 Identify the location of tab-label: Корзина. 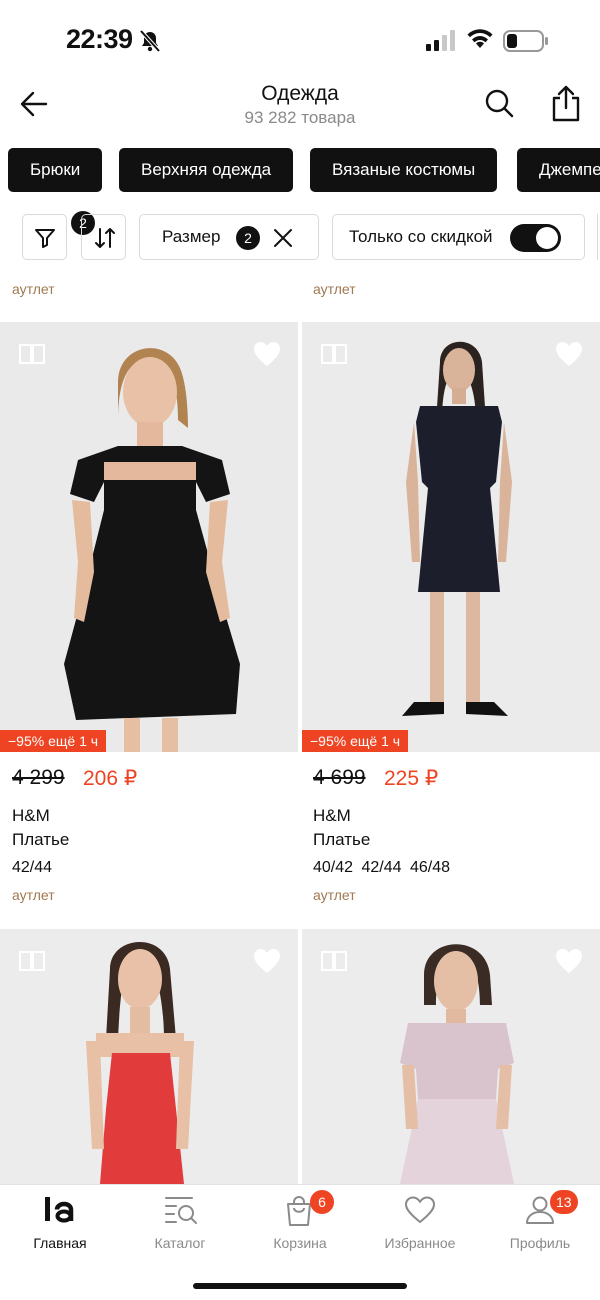
(300, 1243).